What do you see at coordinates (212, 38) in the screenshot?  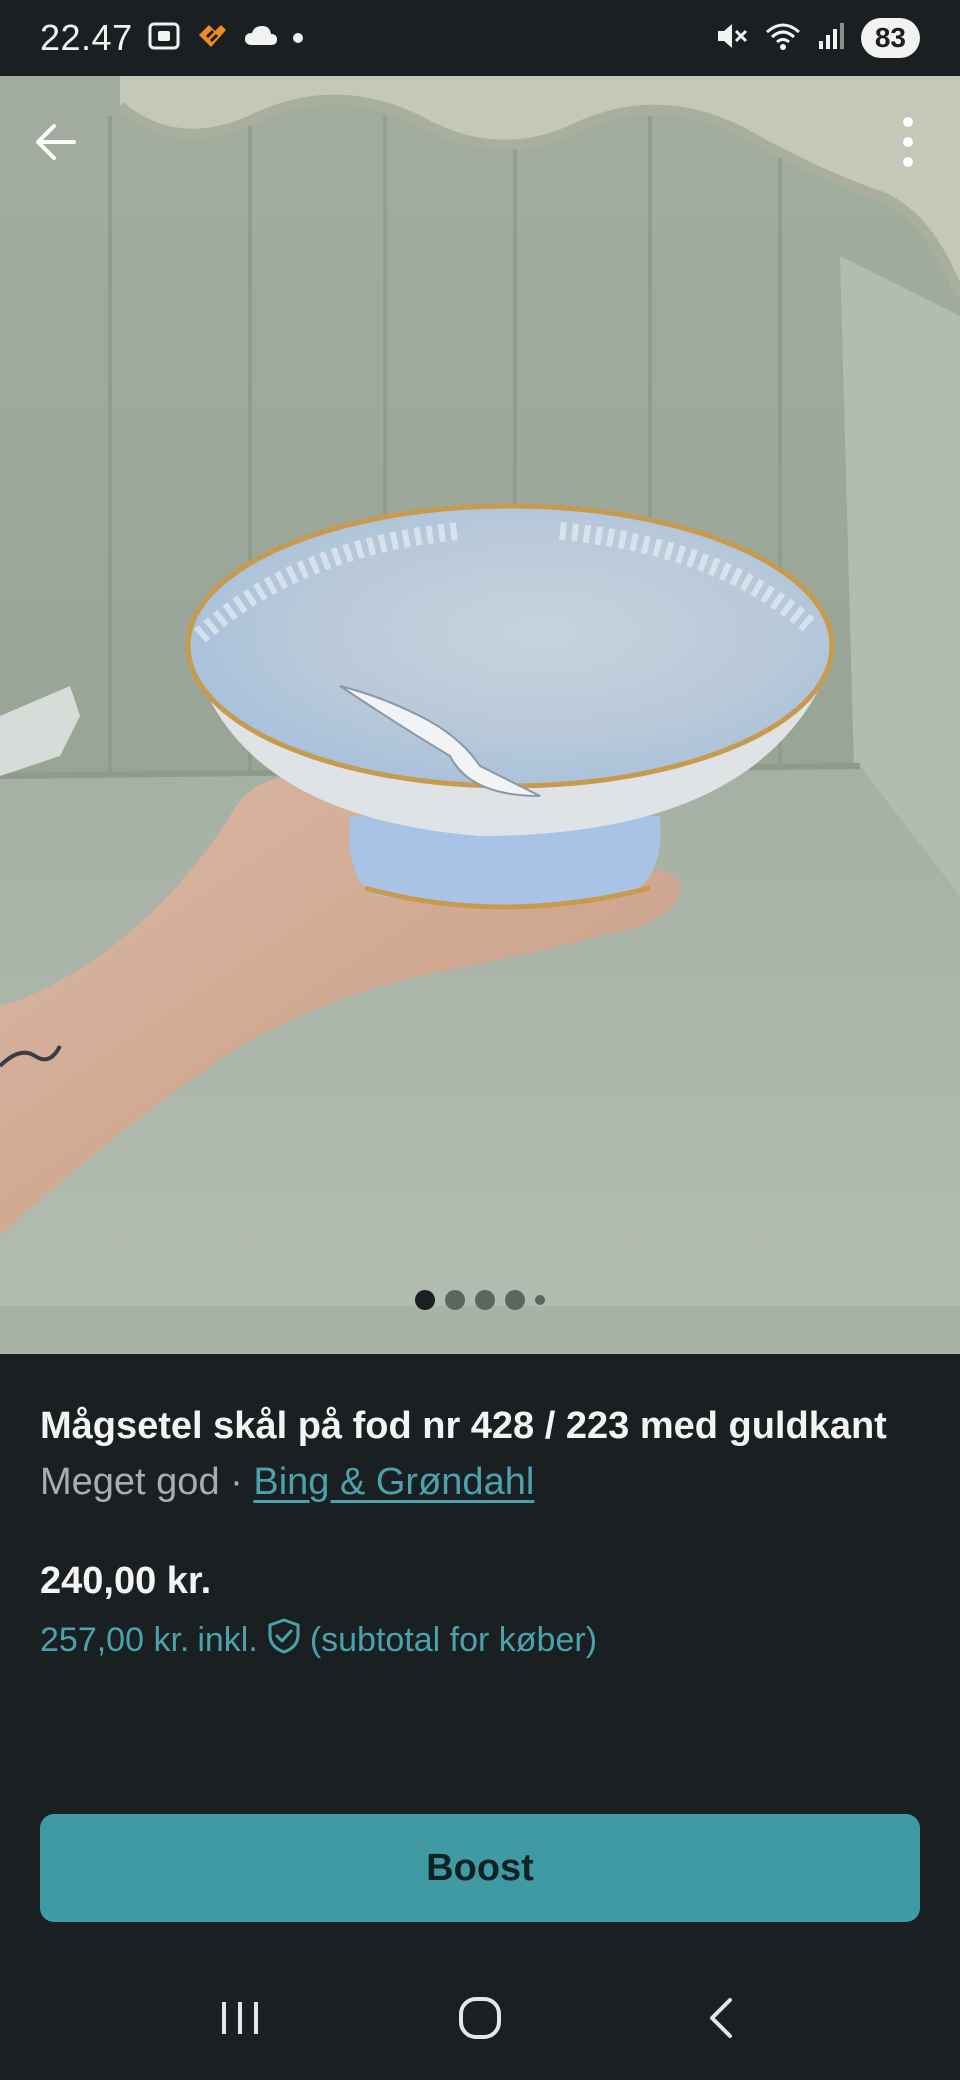 I see `app-notification-icon` at bounding box center [212, 38].